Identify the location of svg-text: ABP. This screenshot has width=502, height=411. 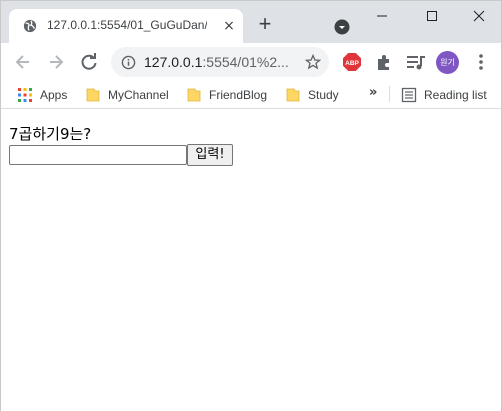
(352, 63).